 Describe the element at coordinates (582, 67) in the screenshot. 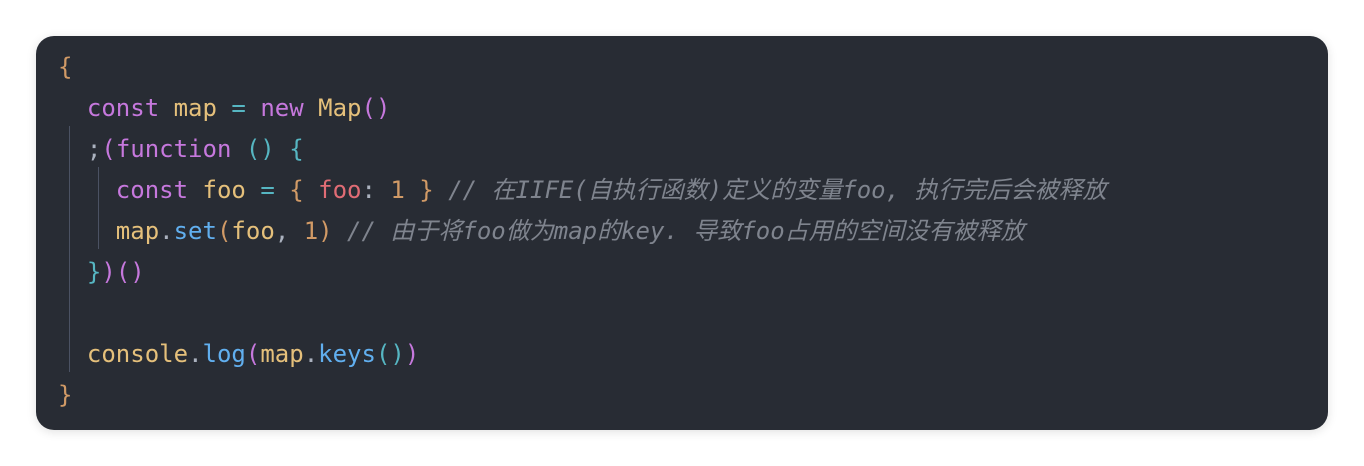

I see `code-line-1: {` at that location.